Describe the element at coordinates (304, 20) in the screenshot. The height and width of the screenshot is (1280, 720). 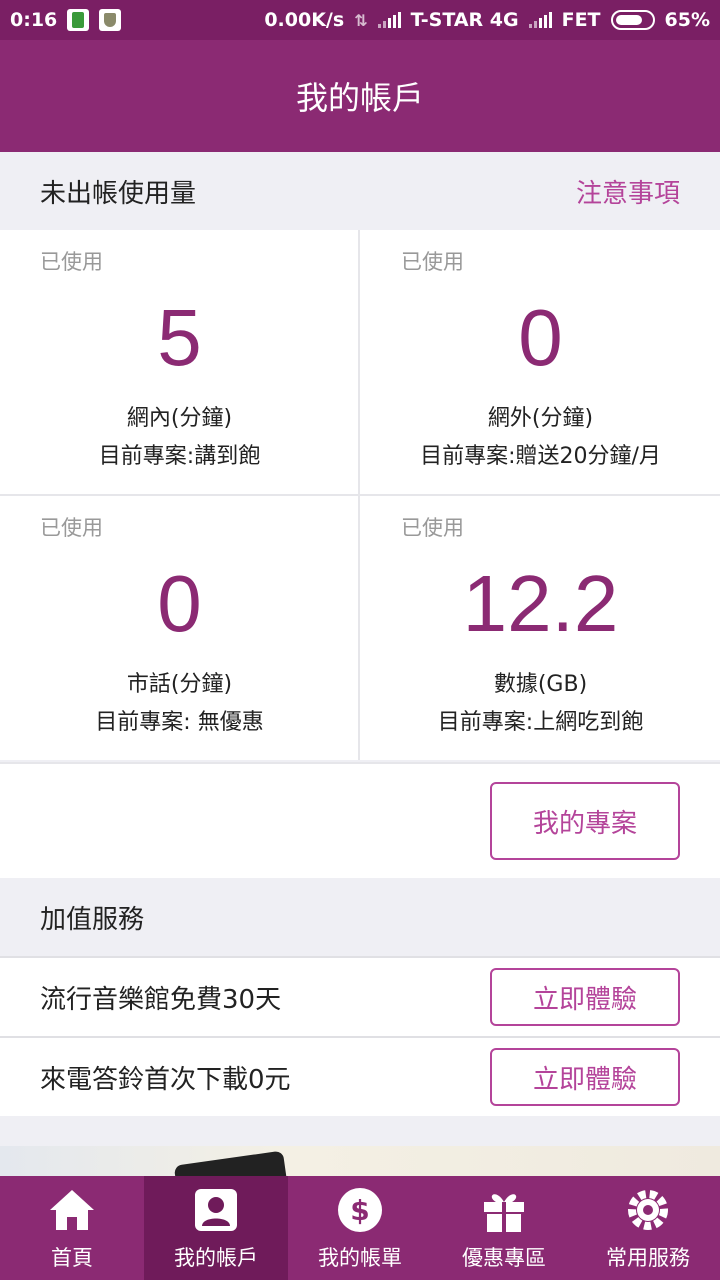
I see `net-speed: 0.00K/s` at that location.